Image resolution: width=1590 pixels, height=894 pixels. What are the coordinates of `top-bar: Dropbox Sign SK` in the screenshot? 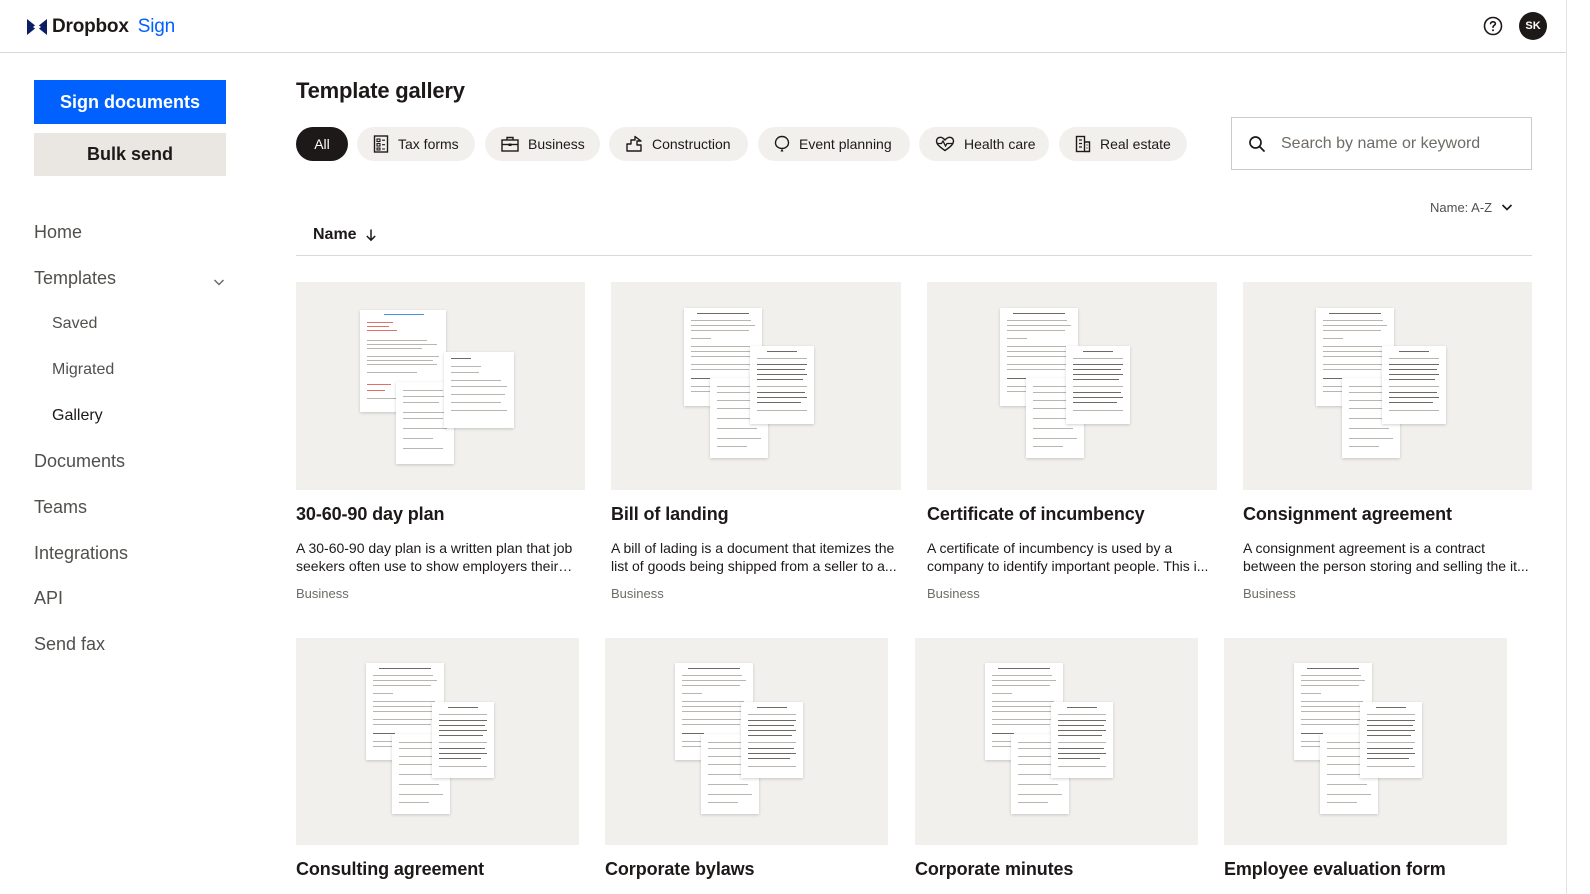 It's located at (784, 26).